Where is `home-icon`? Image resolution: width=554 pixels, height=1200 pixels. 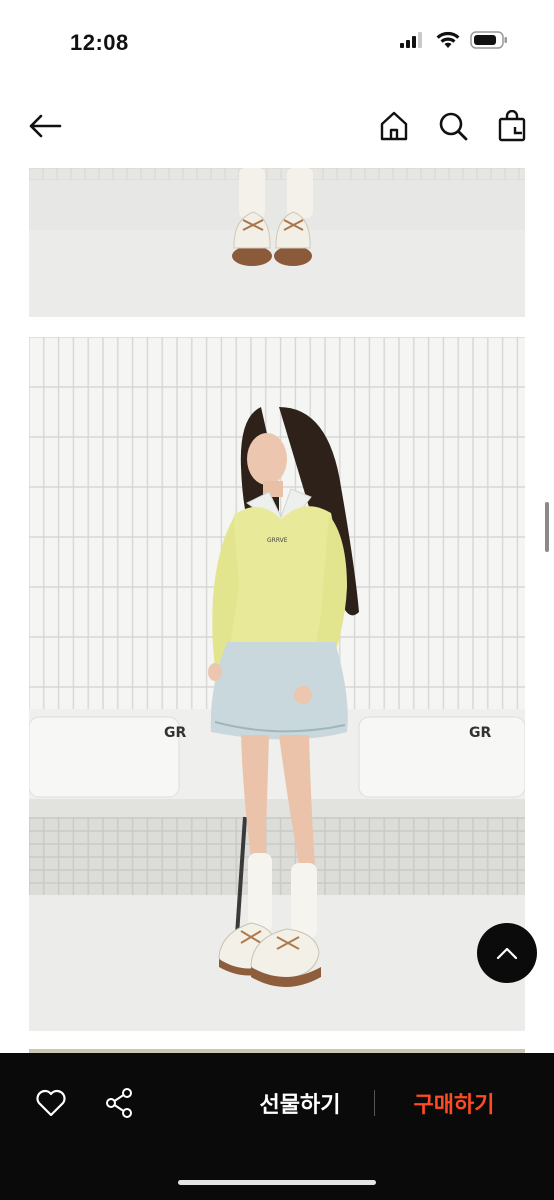
home-icon is located at coordinates (394, 126).